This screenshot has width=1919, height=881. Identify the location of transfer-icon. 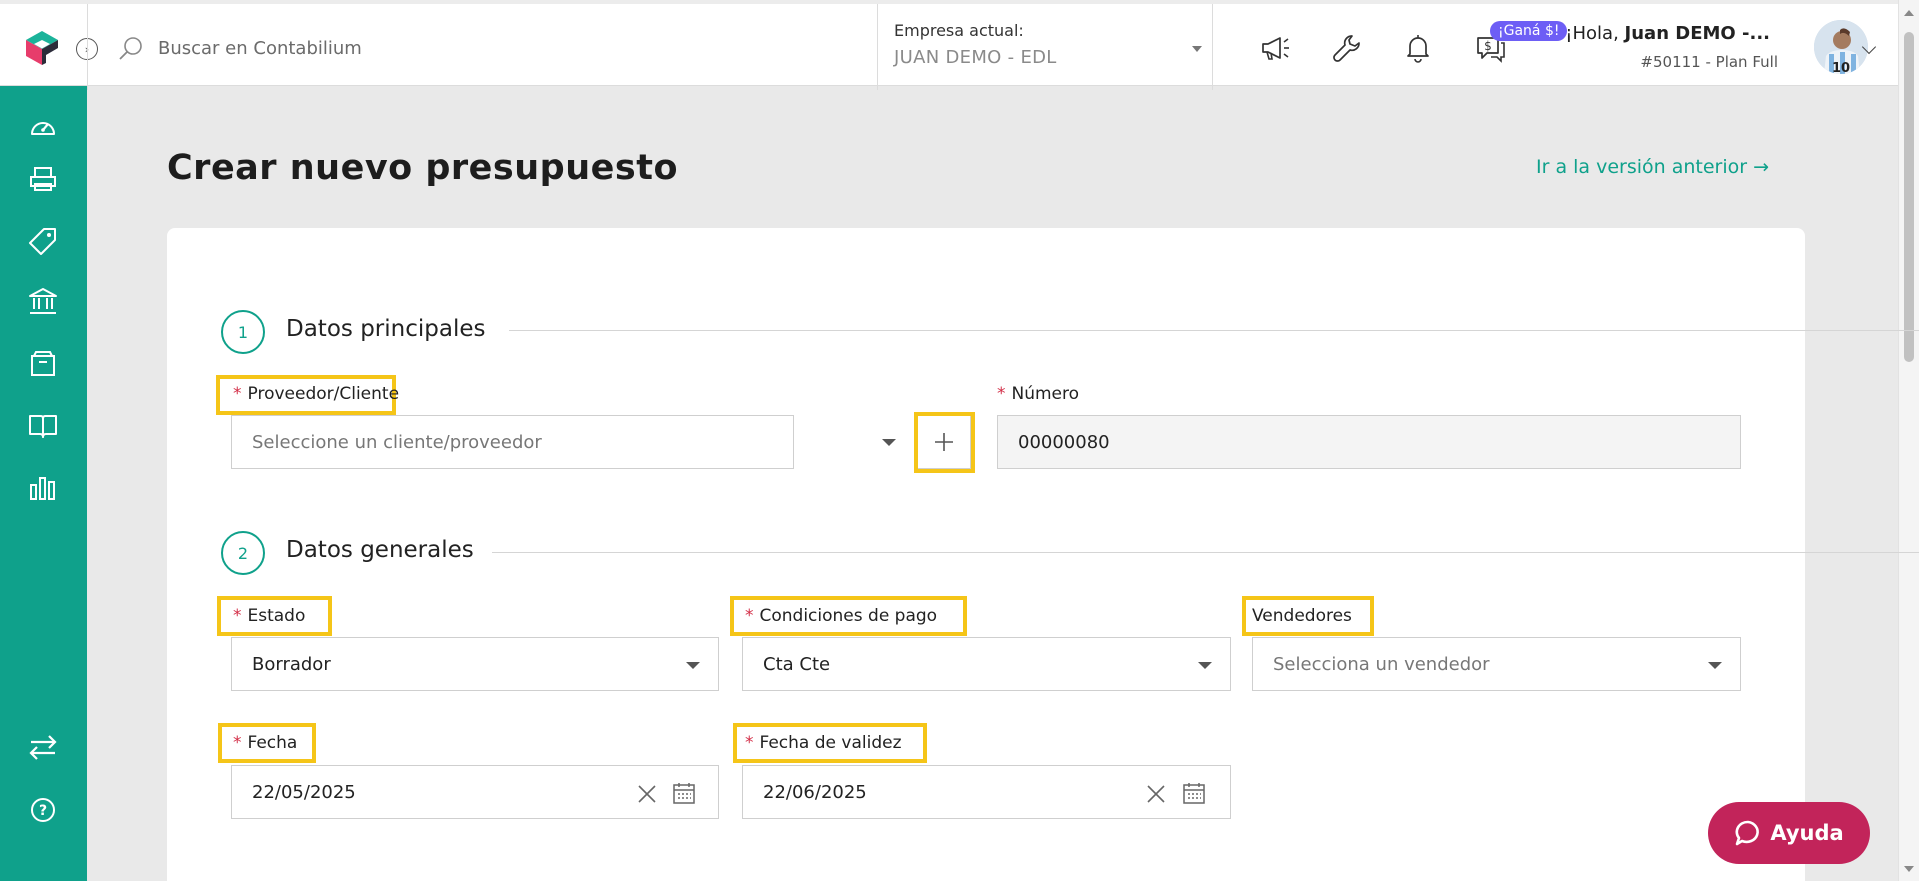
(43, 747).